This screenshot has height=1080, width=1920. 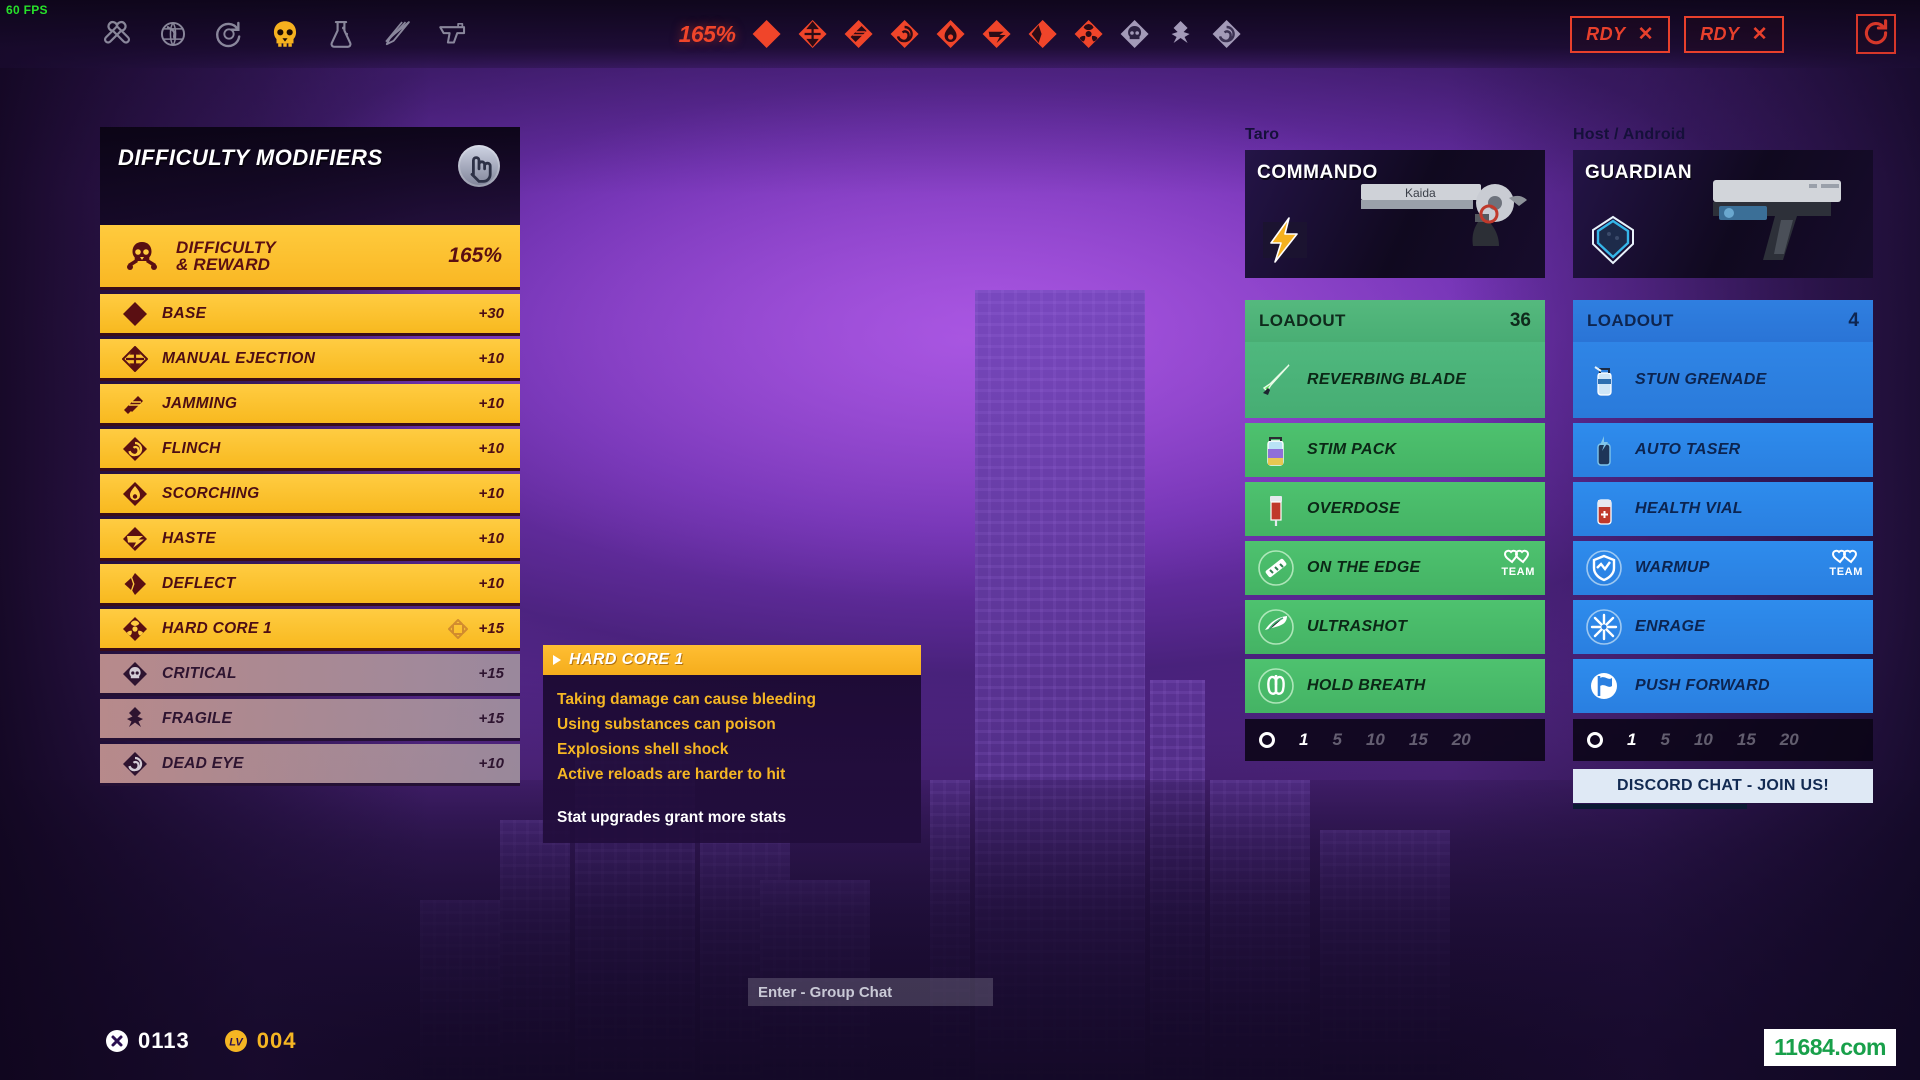 I want to click on modifier-row-base: BASE +30, so click(x=310, y=315).